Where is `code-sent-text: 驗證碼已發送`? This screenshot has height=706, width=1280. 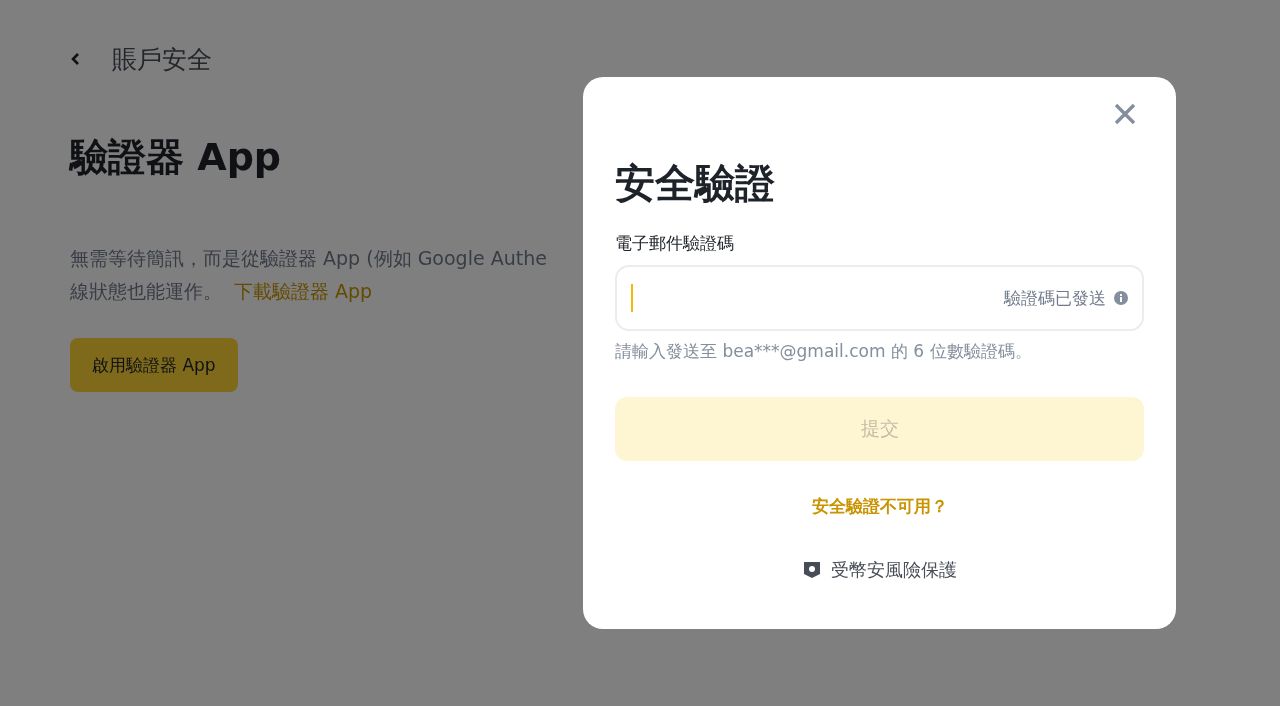 code-sent-text: 驗證碼已發送 is located at coordinates (1055, 298).